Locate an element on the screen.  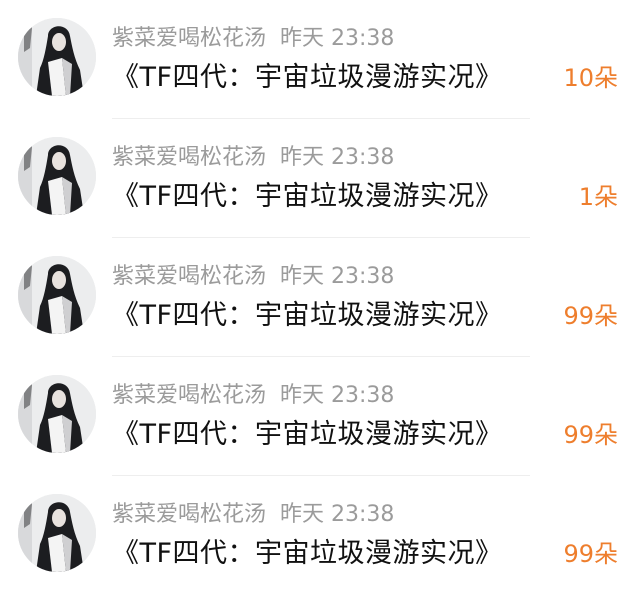
flower-count: 10朵 is located at coordinates (590, 78).